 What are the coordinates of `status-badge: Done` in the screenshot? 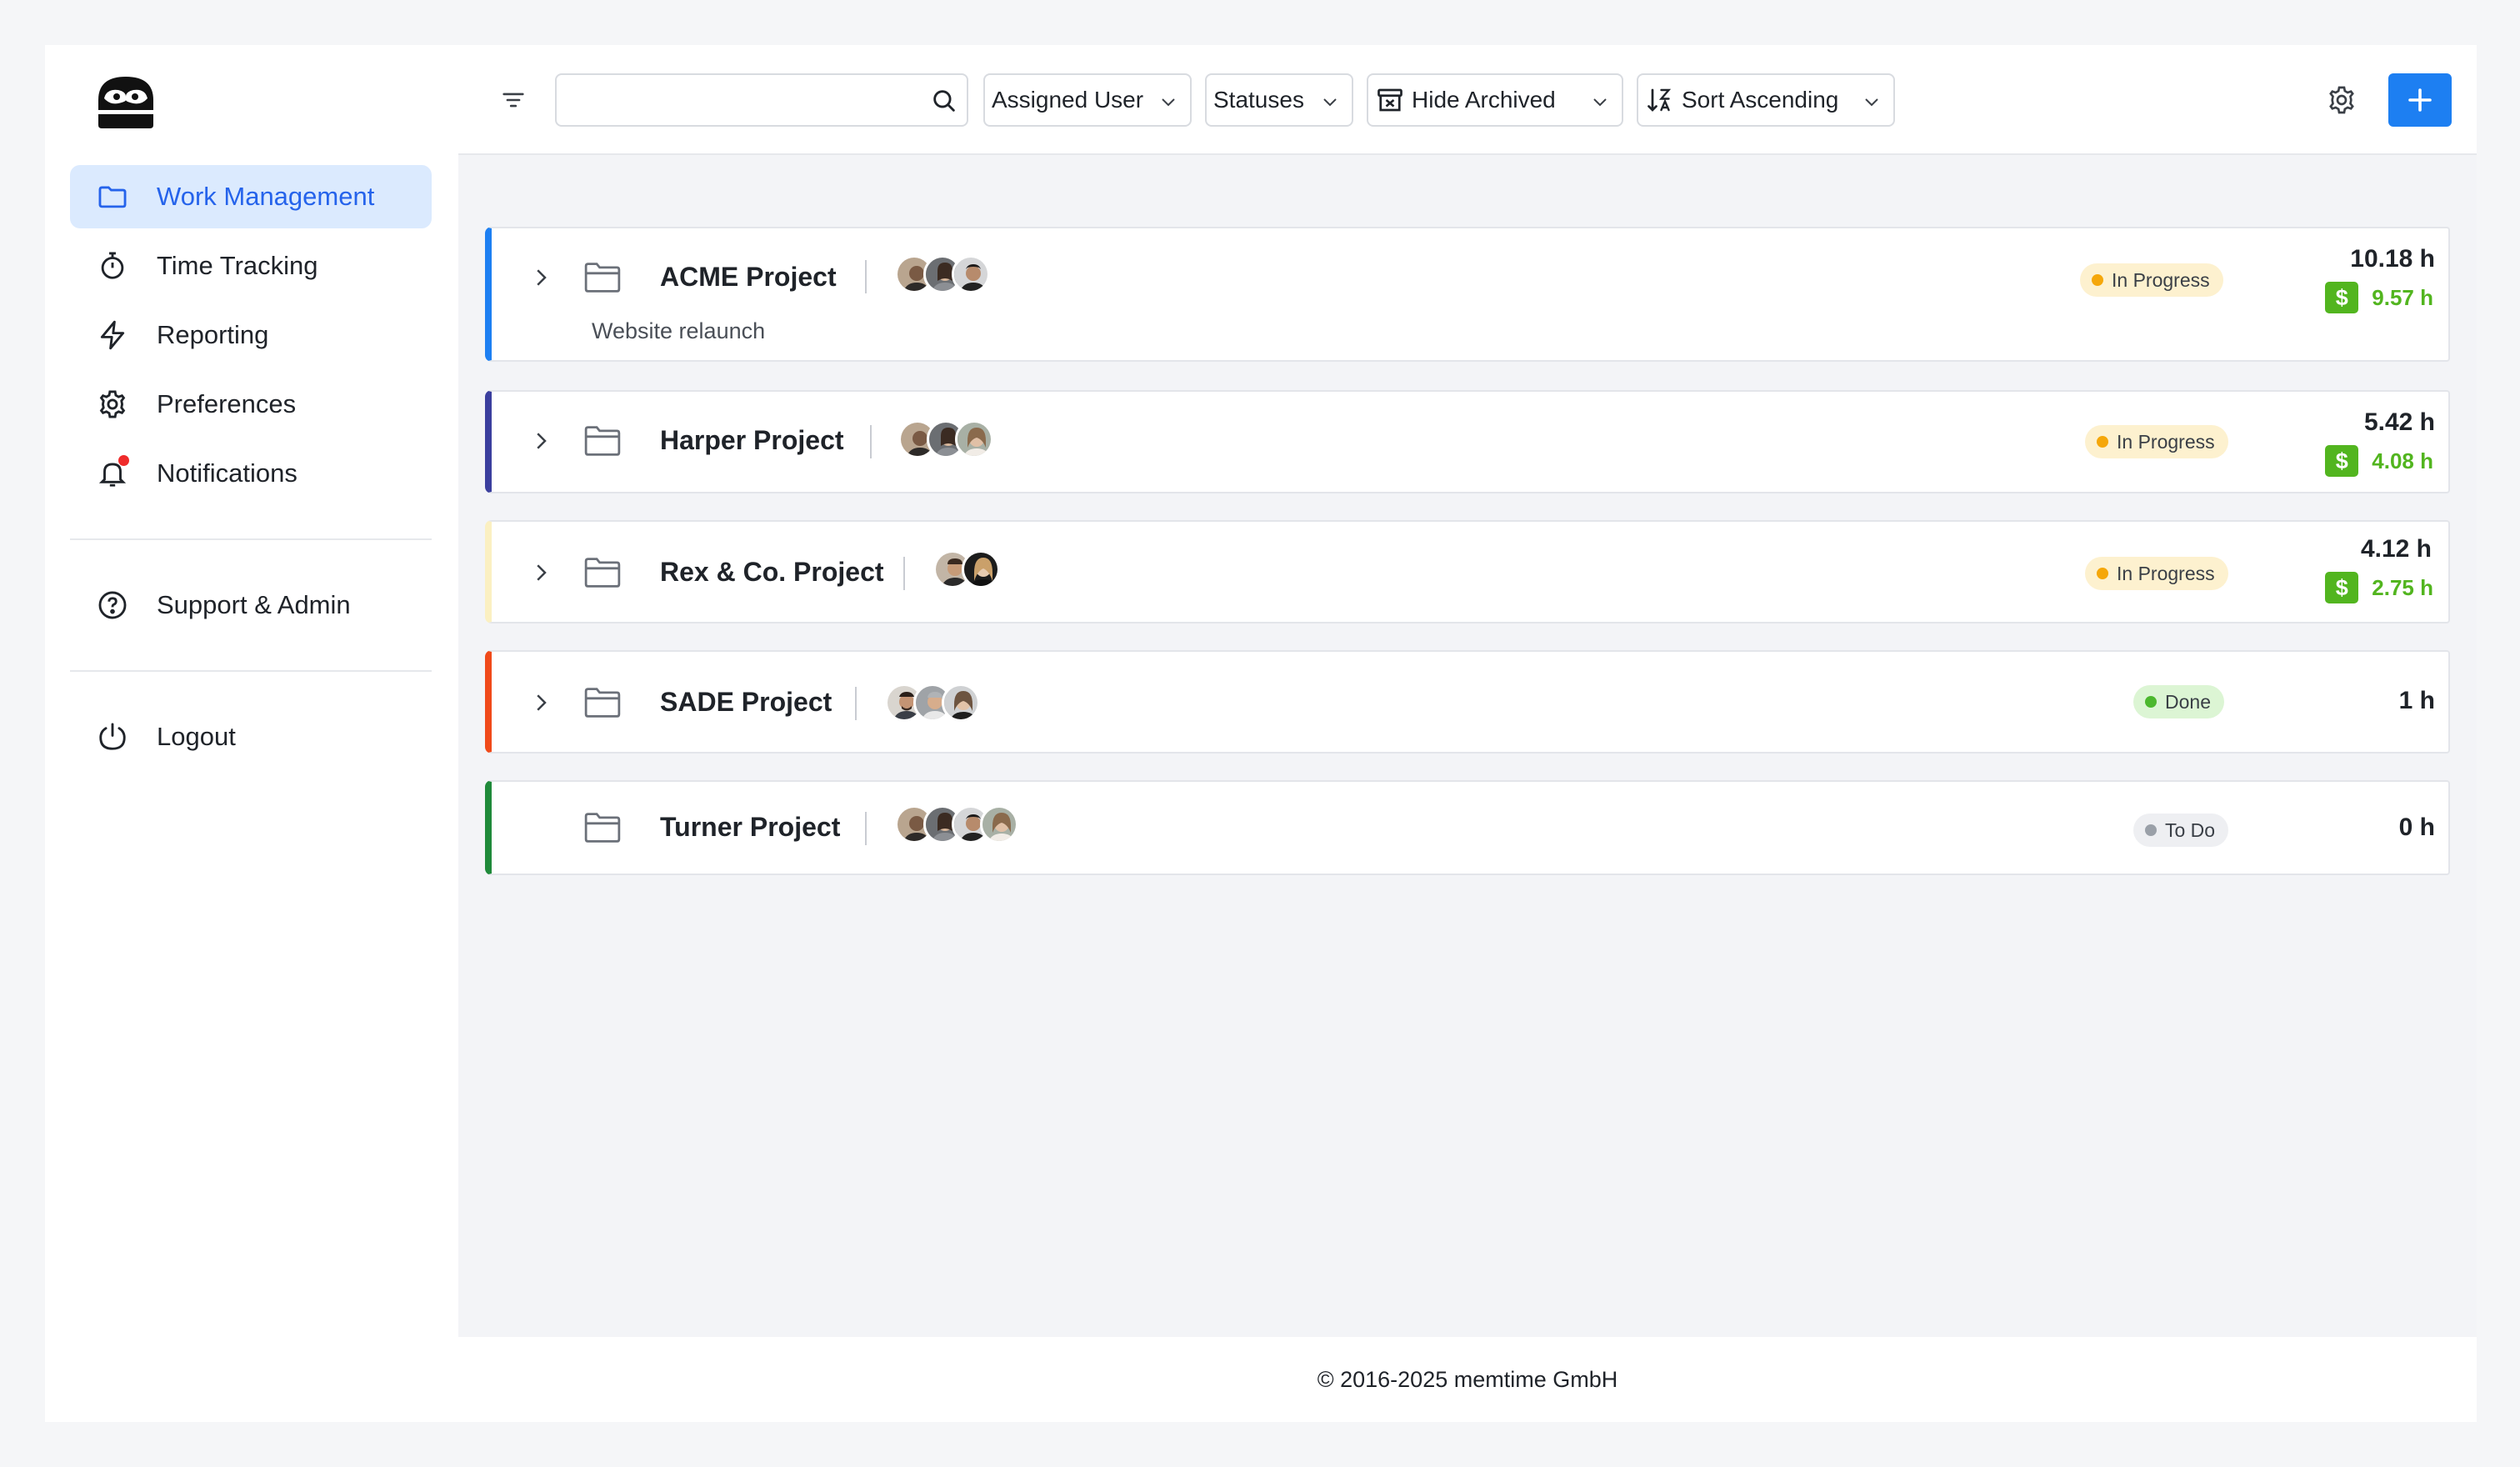 It's located at (2178, 701).